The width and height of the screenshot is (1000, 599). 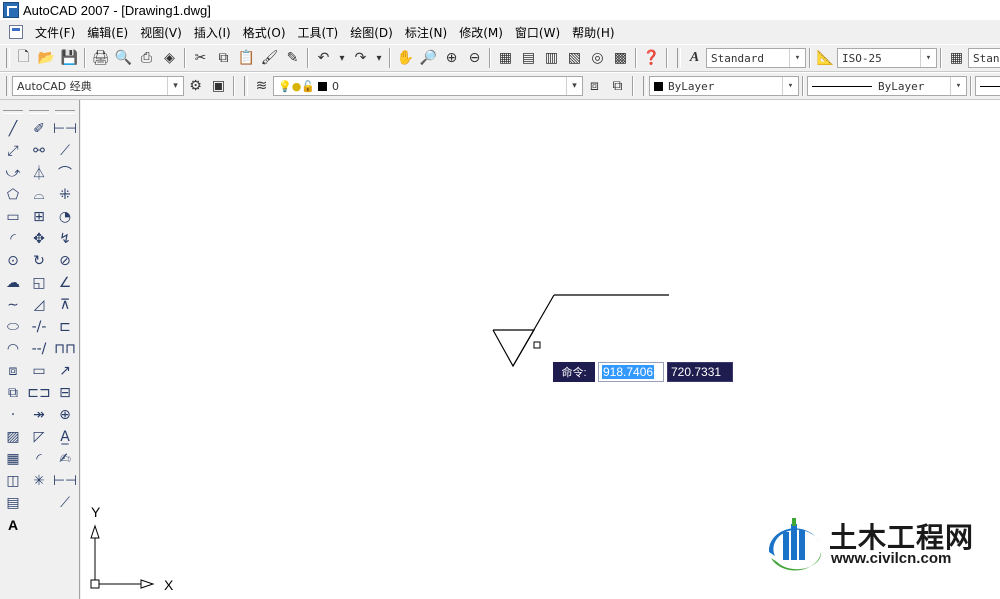 What do you see at coordinates (46, 58) in the screenshot?
I see `open-file-icon: 📂` at bounding box center [46, 58].